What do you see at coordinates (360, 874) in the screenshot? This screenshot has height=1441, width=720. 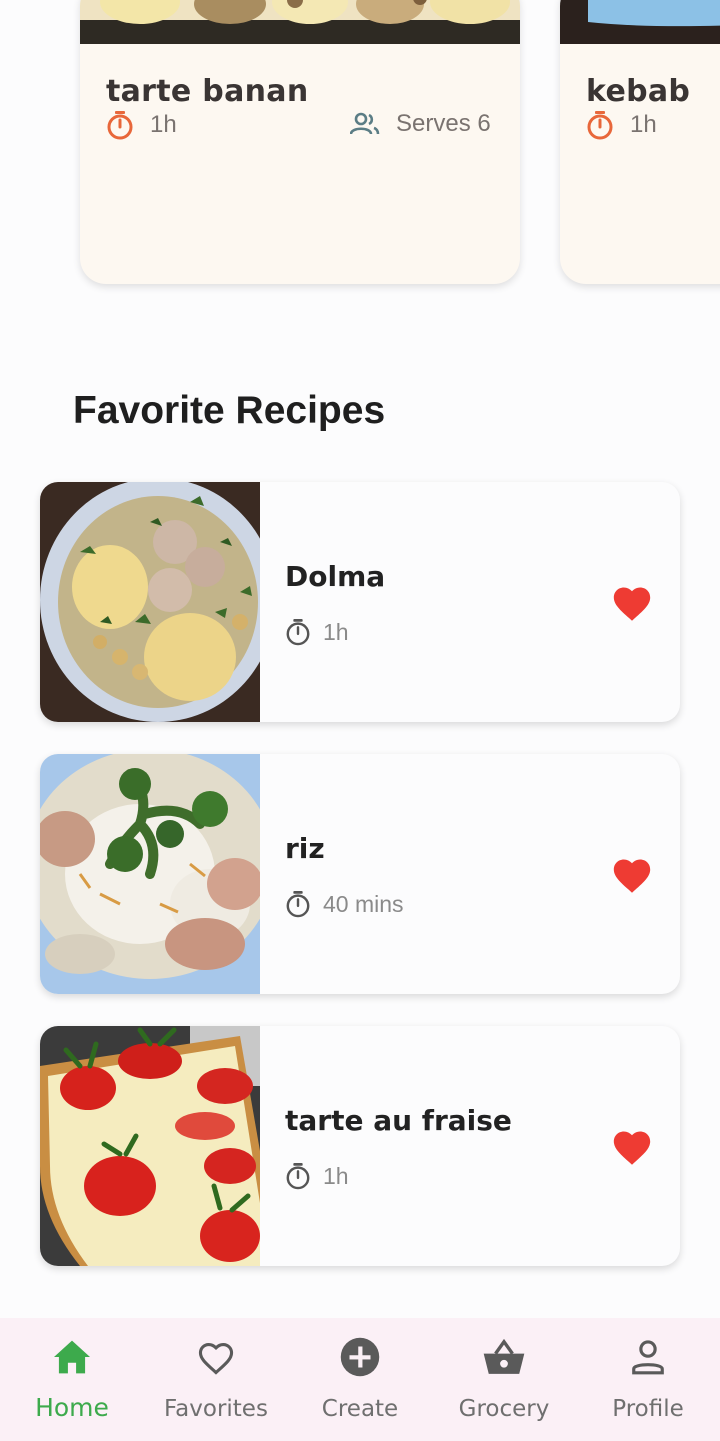 I see `favorite-recipe-item: riz 40 mins` at bounding box center [360, 874].